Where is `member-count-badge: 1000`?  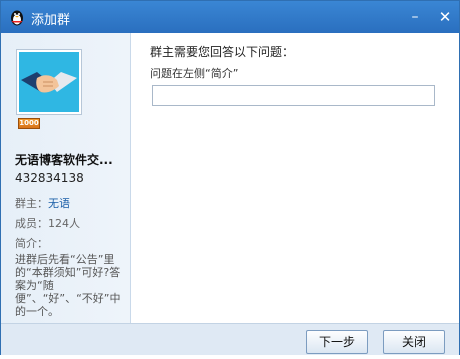
member-count-badge: 1000 is located at coordinates (29, 123).